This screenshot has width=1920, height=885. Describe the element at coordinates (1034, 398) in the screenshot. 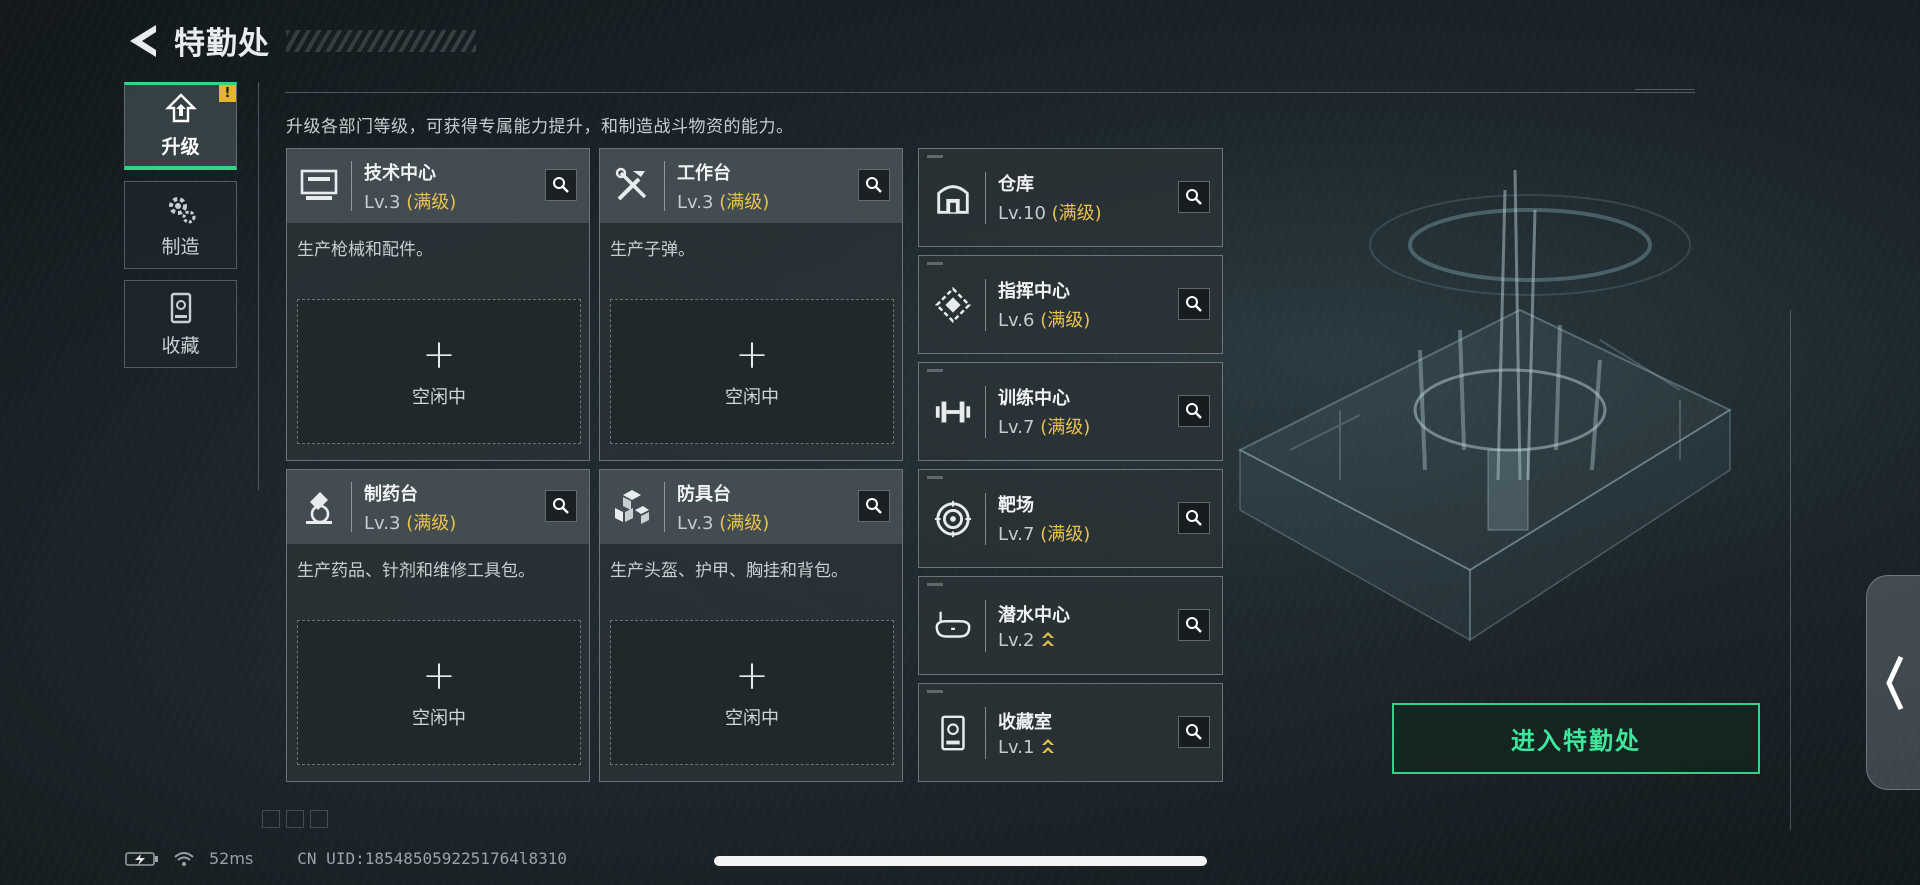

I see `facility-name: 训练中心` at that location.